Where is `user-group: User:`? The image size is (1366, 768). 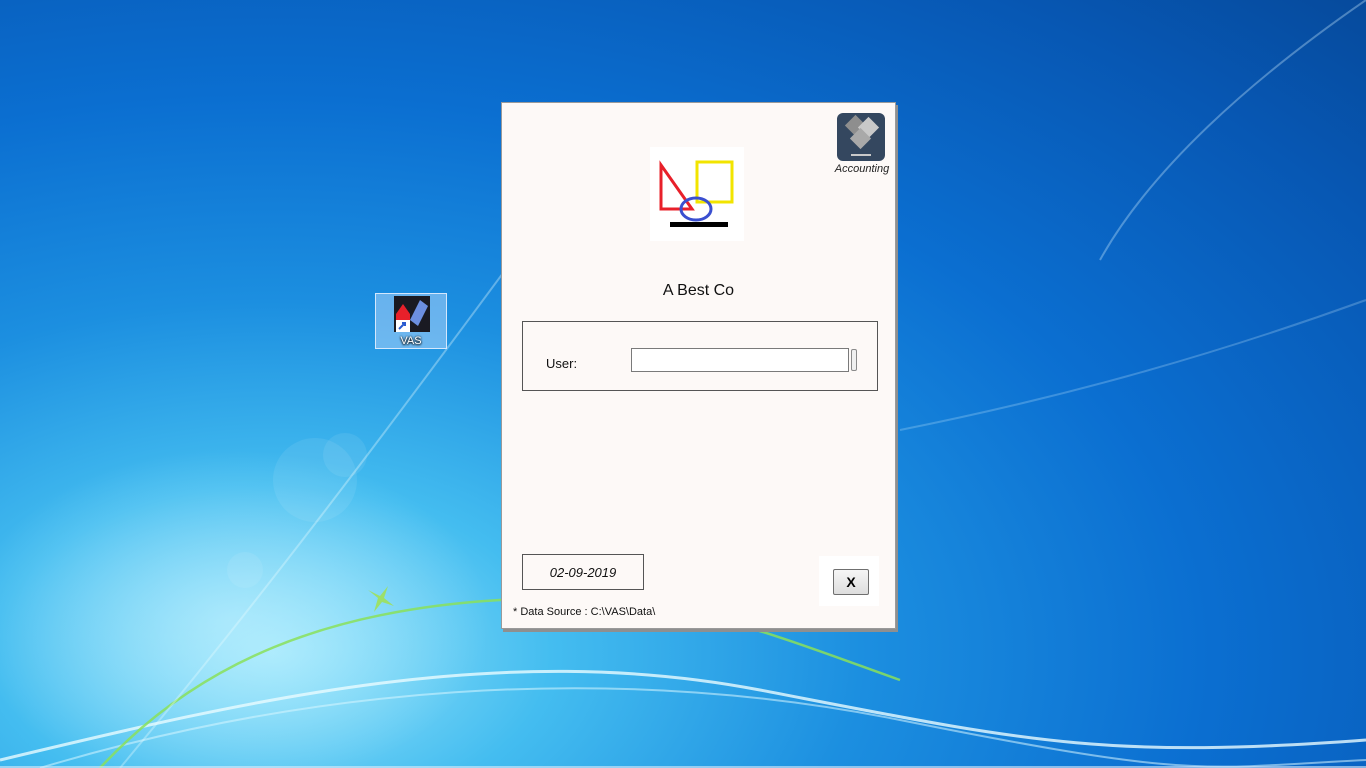 user-group: User: is located at coordinates (700, 356).